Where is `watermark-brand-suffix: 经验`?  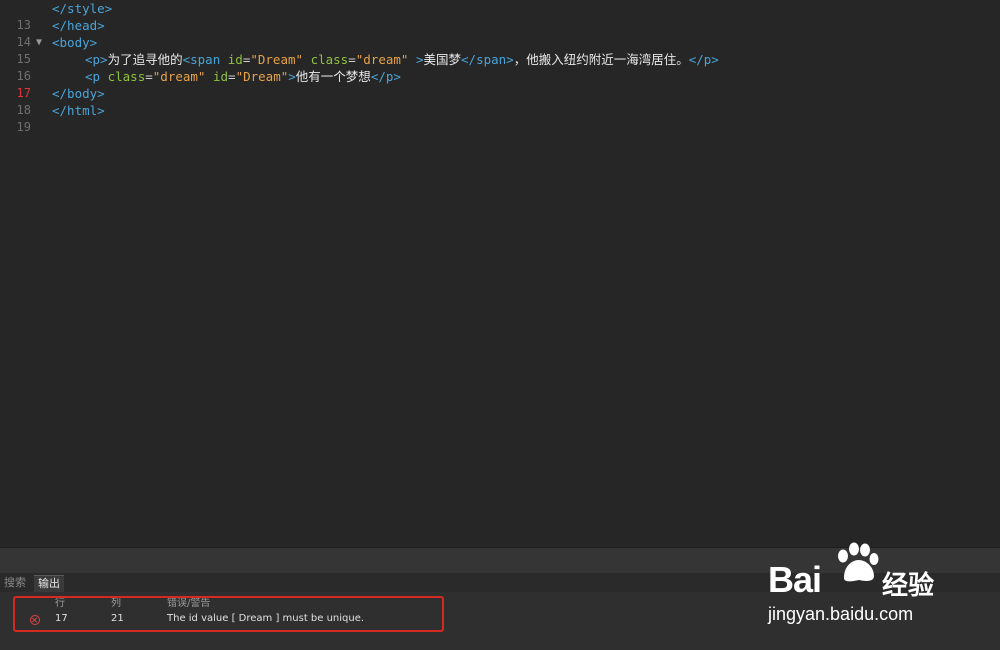 watermark-brand-suffix: 经验 is located at coordinates (908, 585).